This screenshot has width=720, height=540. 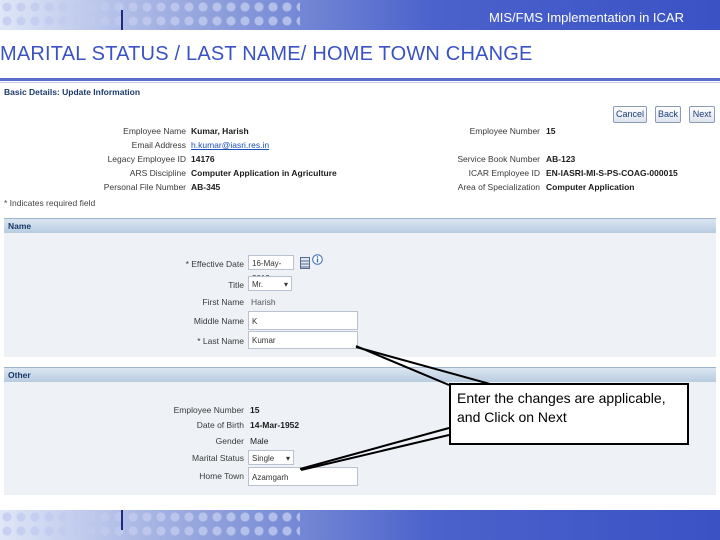 I want to click on footer-divider, so click(x=122, y=520).